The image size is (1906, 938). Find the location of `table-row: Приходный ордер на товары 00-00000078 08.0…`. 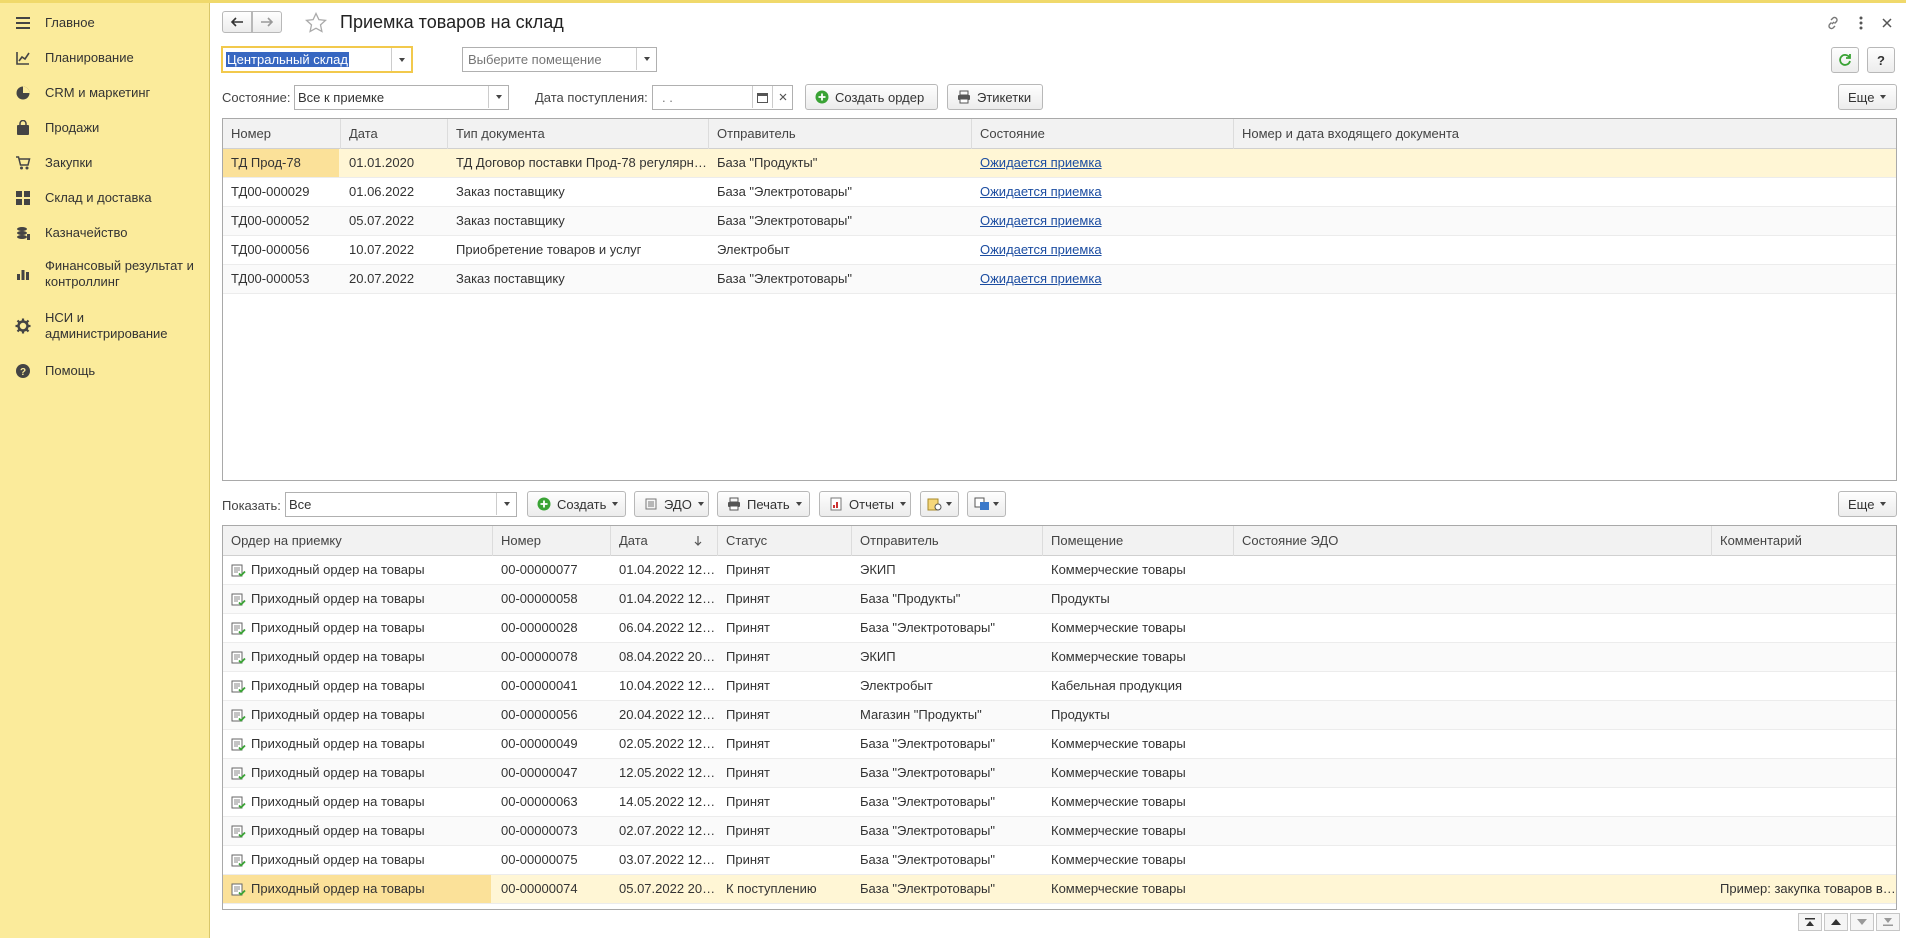

table-row: Приходный ордер на товары 00-00000078 08.0… is located at coordinates (1059, 657).